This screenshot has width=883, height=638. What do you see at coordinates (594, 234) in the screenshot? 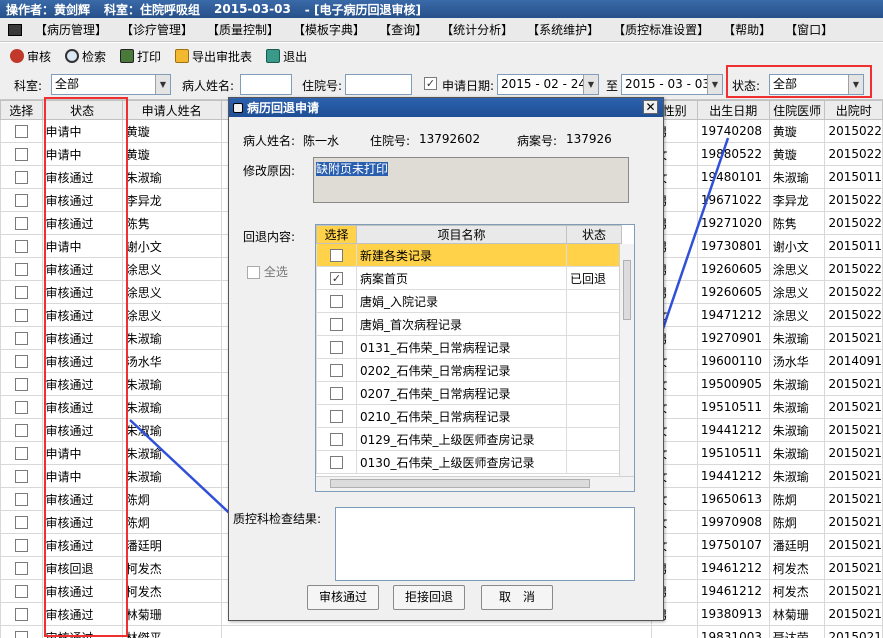
I see `items-col-status: 状态` at bounding box center [594, 234].